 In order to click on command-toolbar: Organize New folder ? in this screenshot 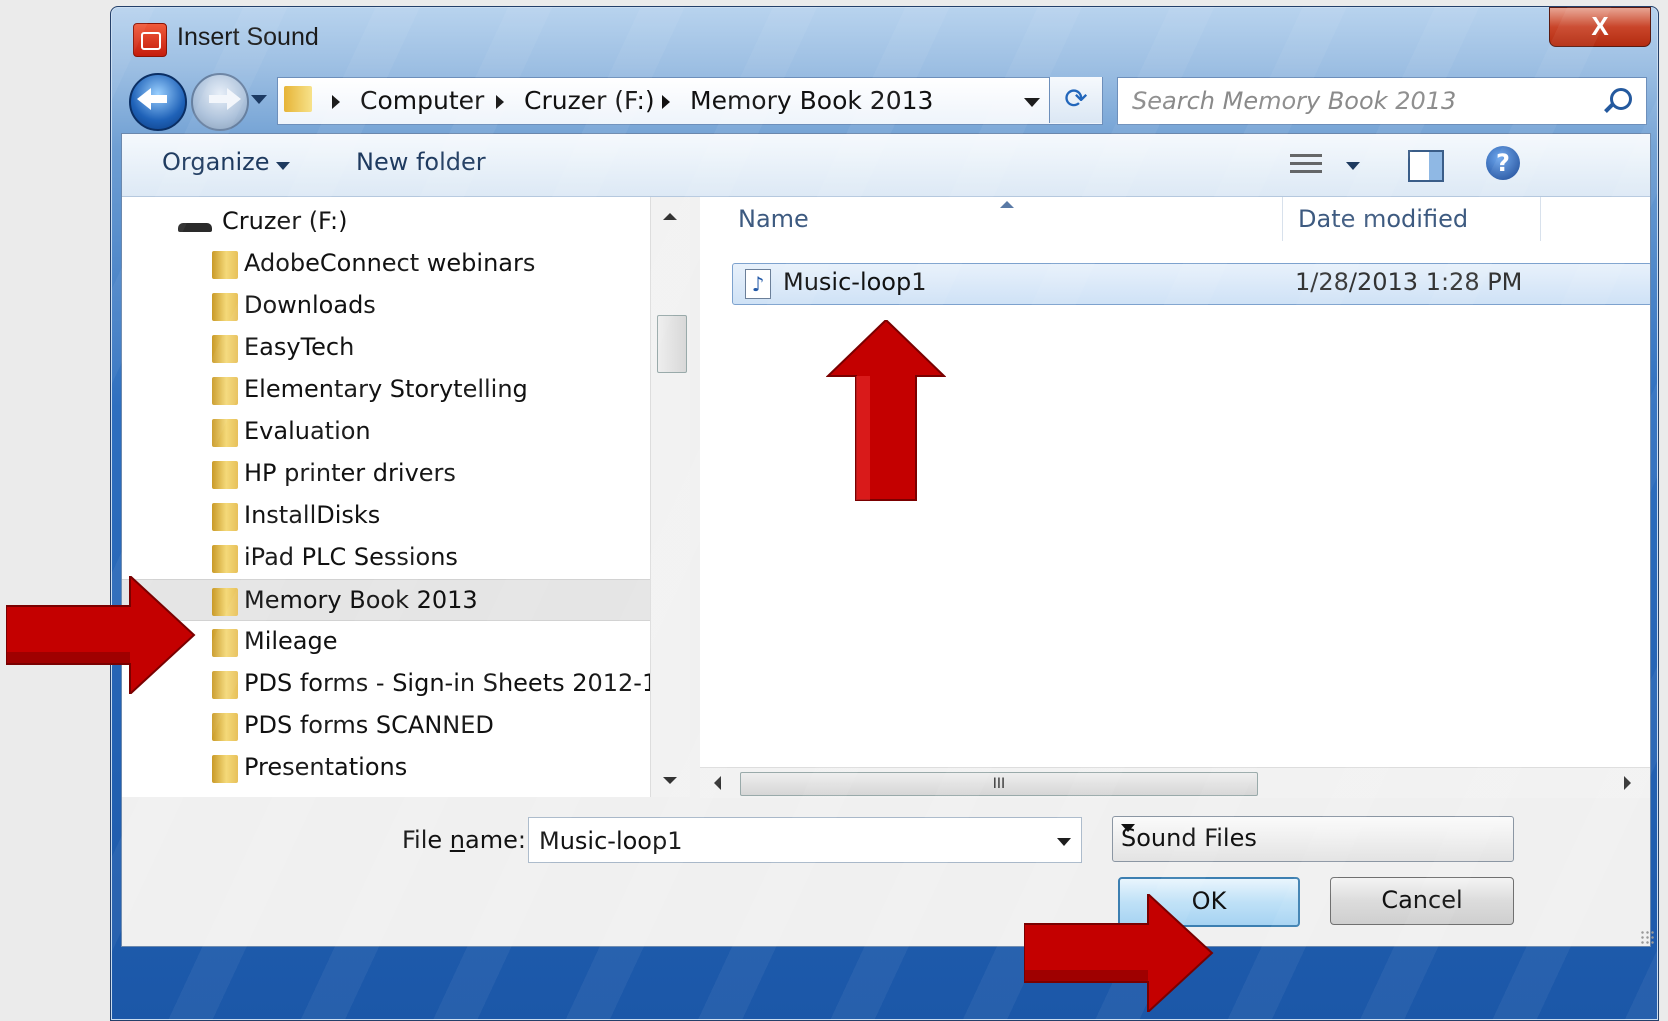, I will do `click(886, 165)`.